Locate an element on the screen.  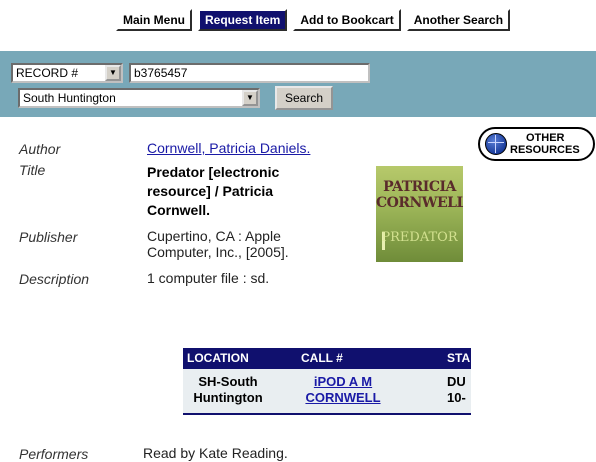
main-menu-button: Main Menu is located at coordinates (154, 20).